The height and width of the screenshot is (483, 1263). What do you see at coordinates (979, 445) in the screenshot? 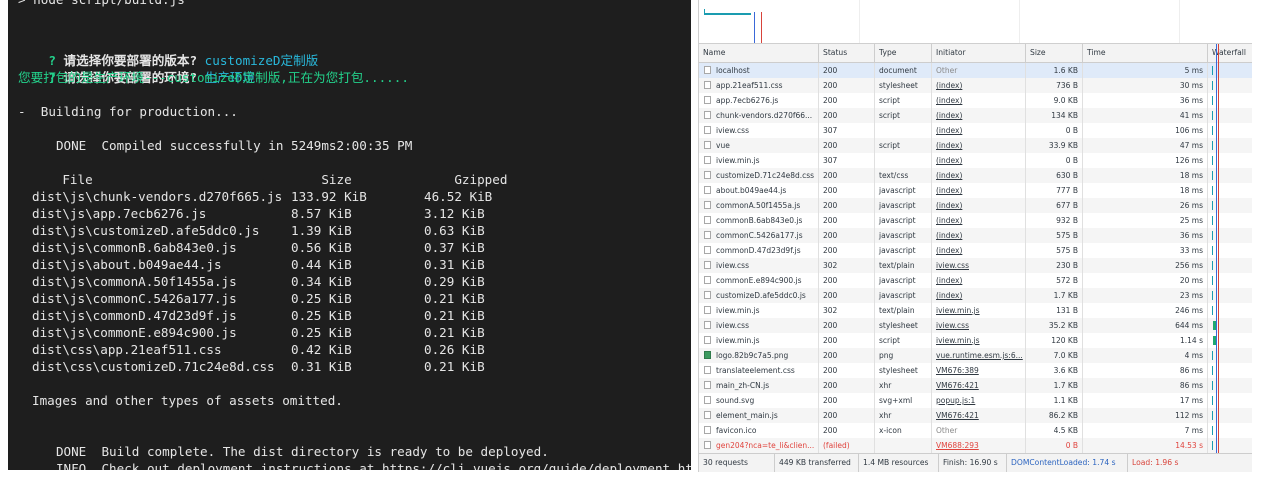
I see `request-initiator: VM688:293` at bounding box center [979, 445].